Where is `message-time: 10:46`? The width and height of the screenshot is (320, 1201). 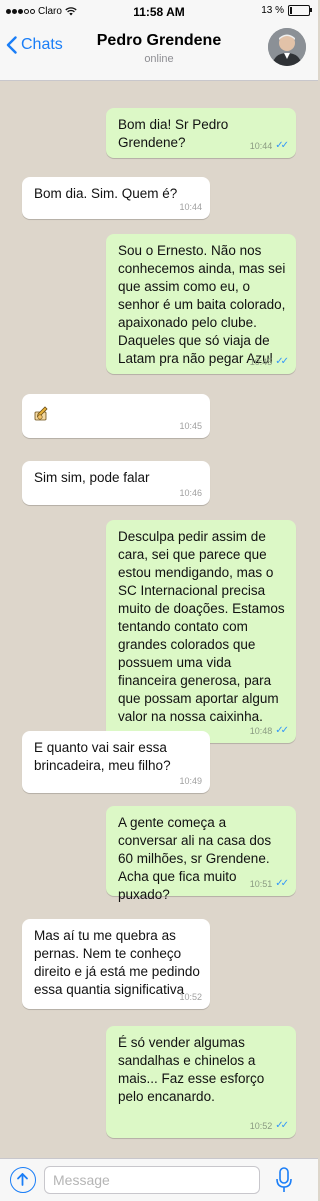 message-time: 10:46 is located at coordinates (190, 493).